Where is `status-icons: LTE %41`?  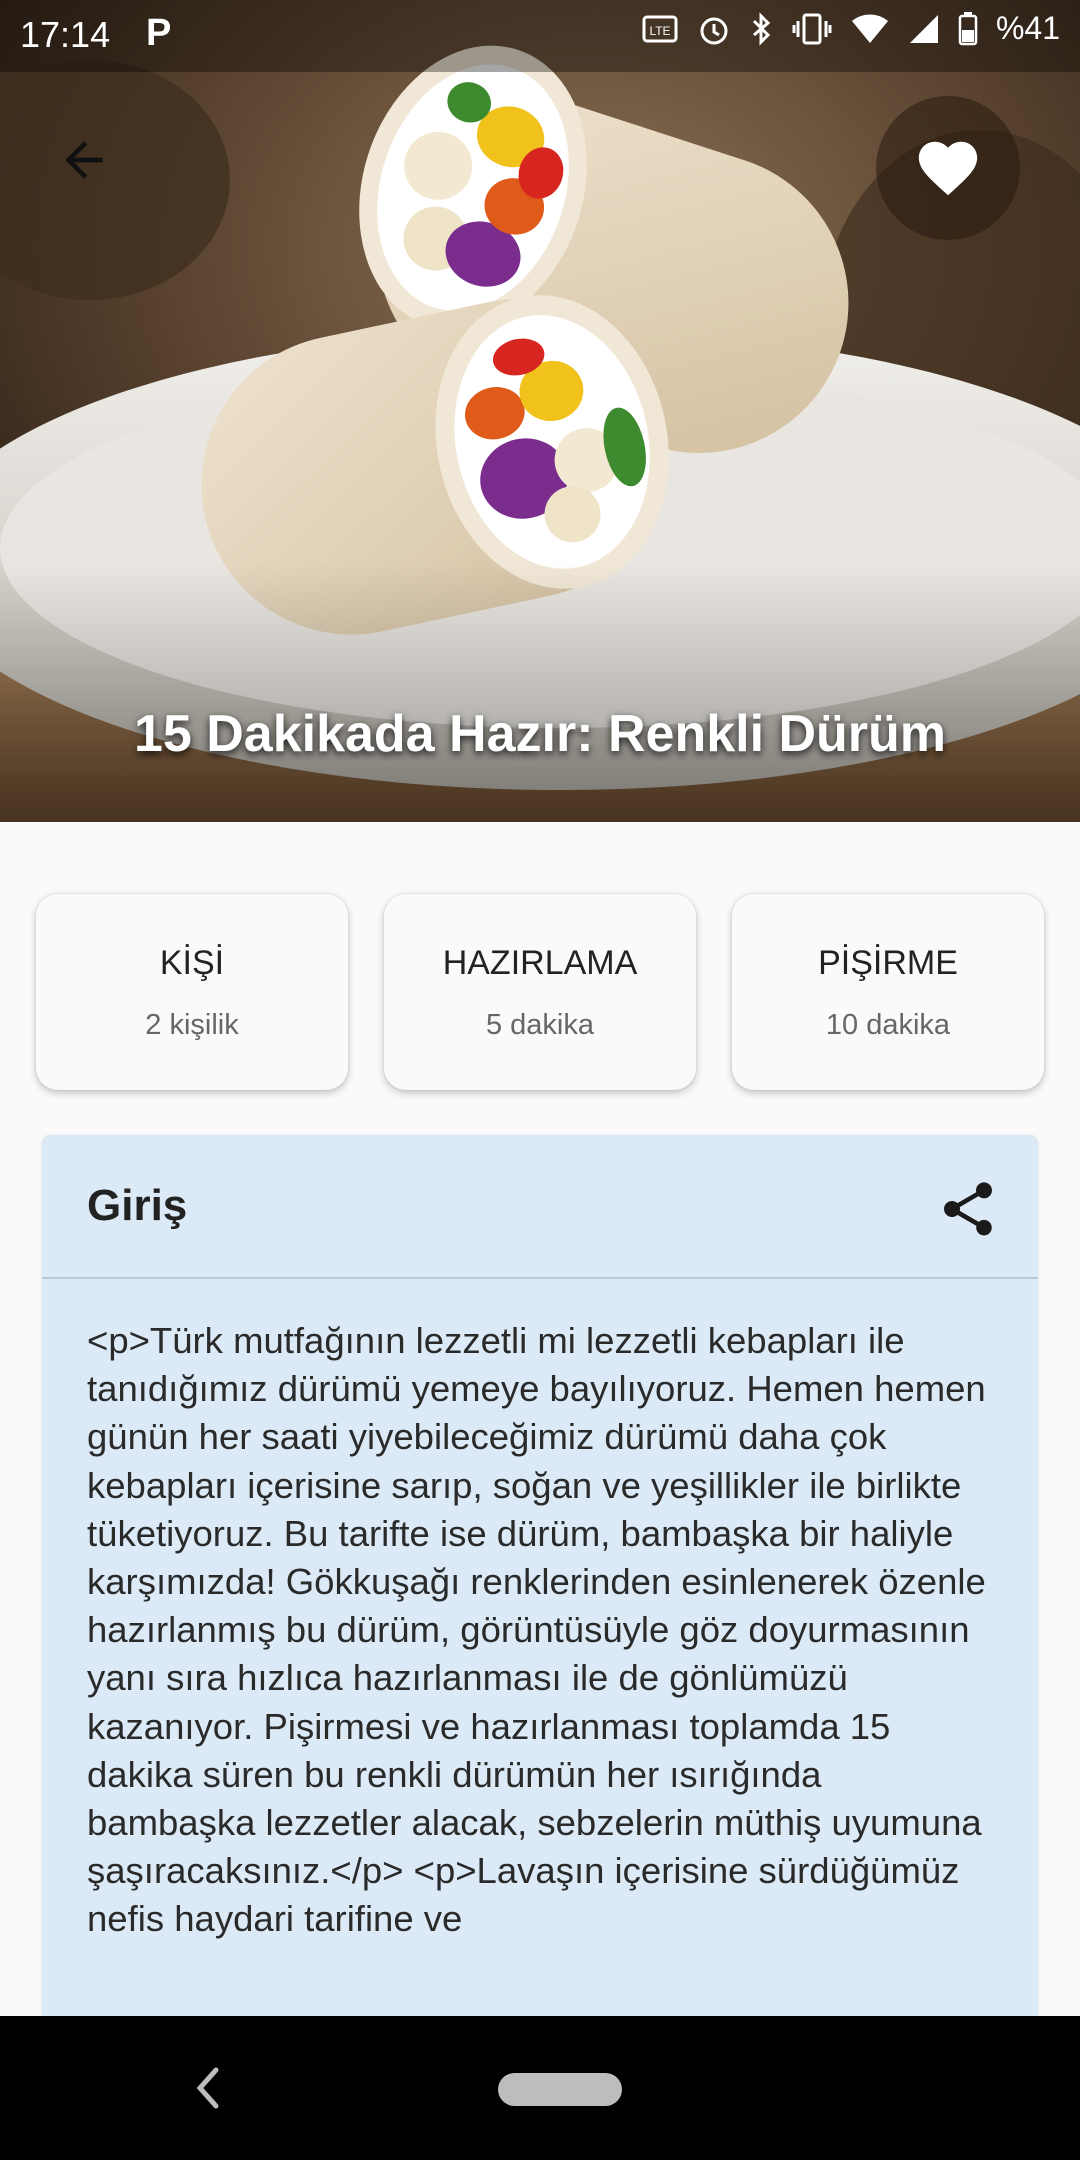 status-icons: LTE %41 is located at coordinates (851, 28).